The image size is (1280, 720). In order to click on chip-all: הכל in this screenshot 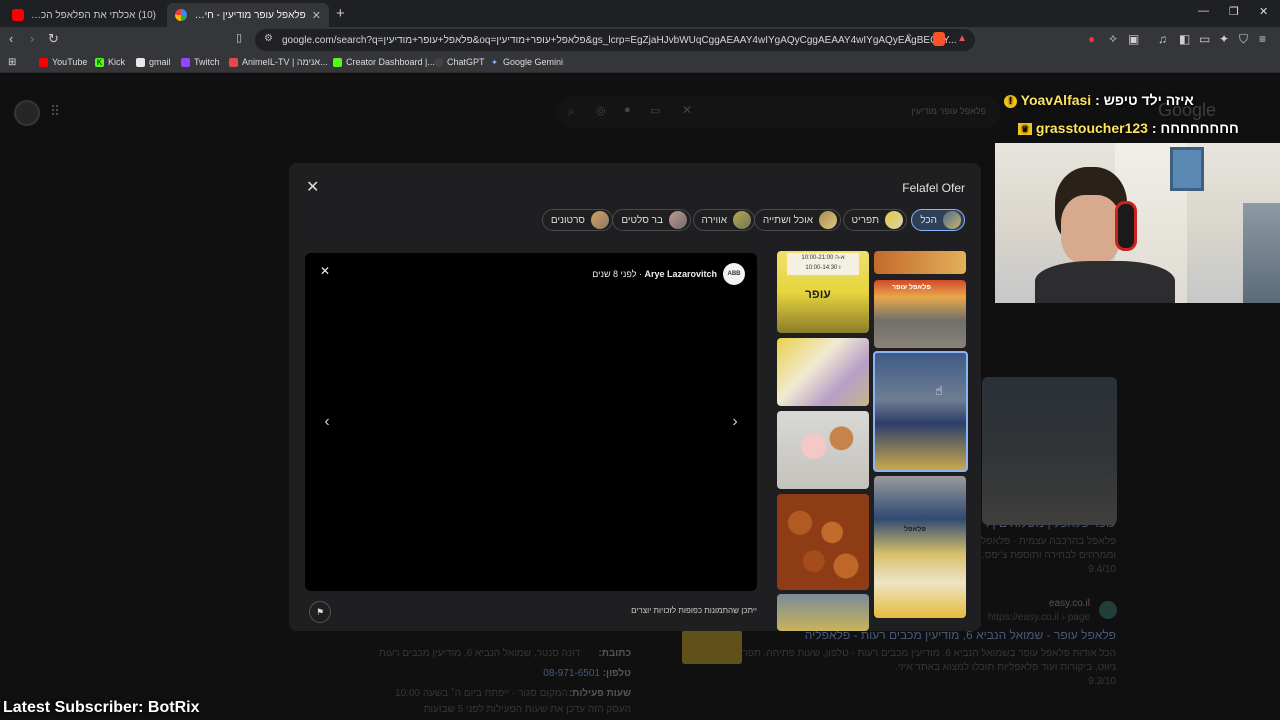, I will do `click(938, 220)`.